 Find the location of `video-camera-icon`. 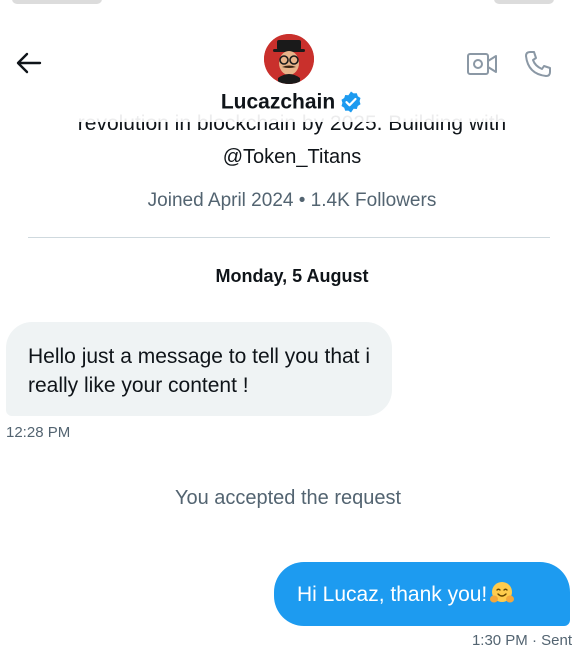

video-camera-icon is located at coordinates (482, 64).